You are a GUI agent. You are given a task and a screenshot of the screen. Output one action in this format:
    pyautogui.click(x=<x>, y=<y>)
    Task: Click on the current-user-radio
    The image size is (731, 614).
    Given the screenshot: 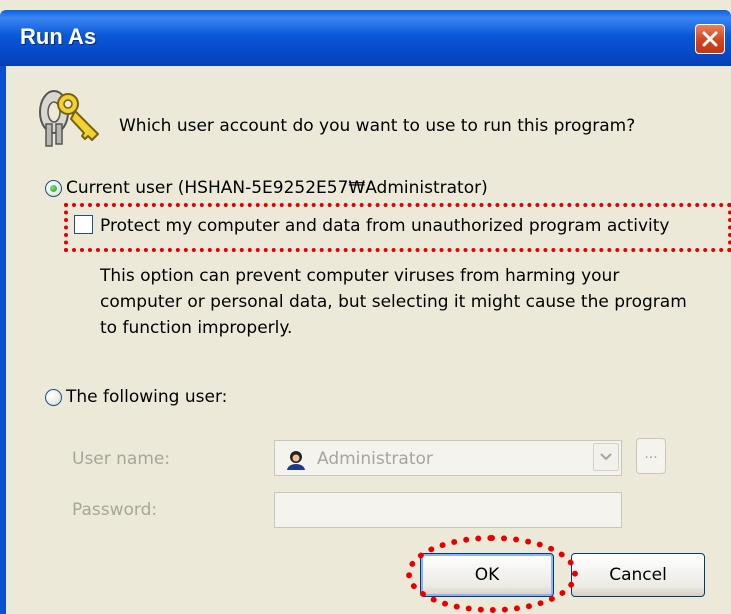 What is the action you would take?
    pyautogui.click(x=53, y=188)
    